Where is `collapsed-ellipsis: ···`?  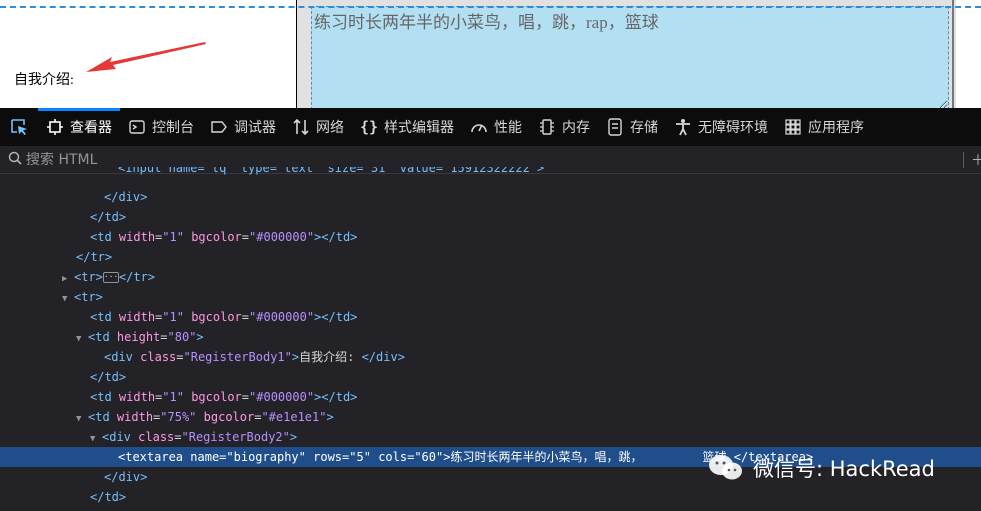
collapsed-ellipsis: ··· is located at coordinates (110, 277).